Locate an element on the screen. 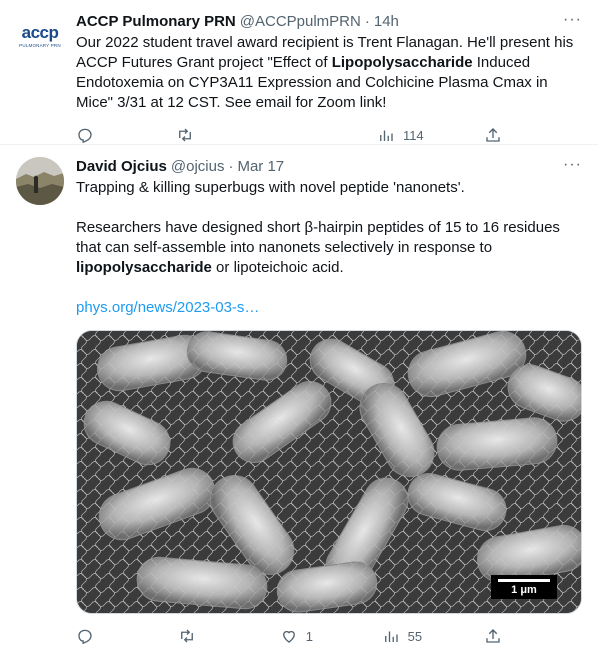 The width and height of the screenshot is (598, 670). views-count: 55 is located at coordinates (415, 636).